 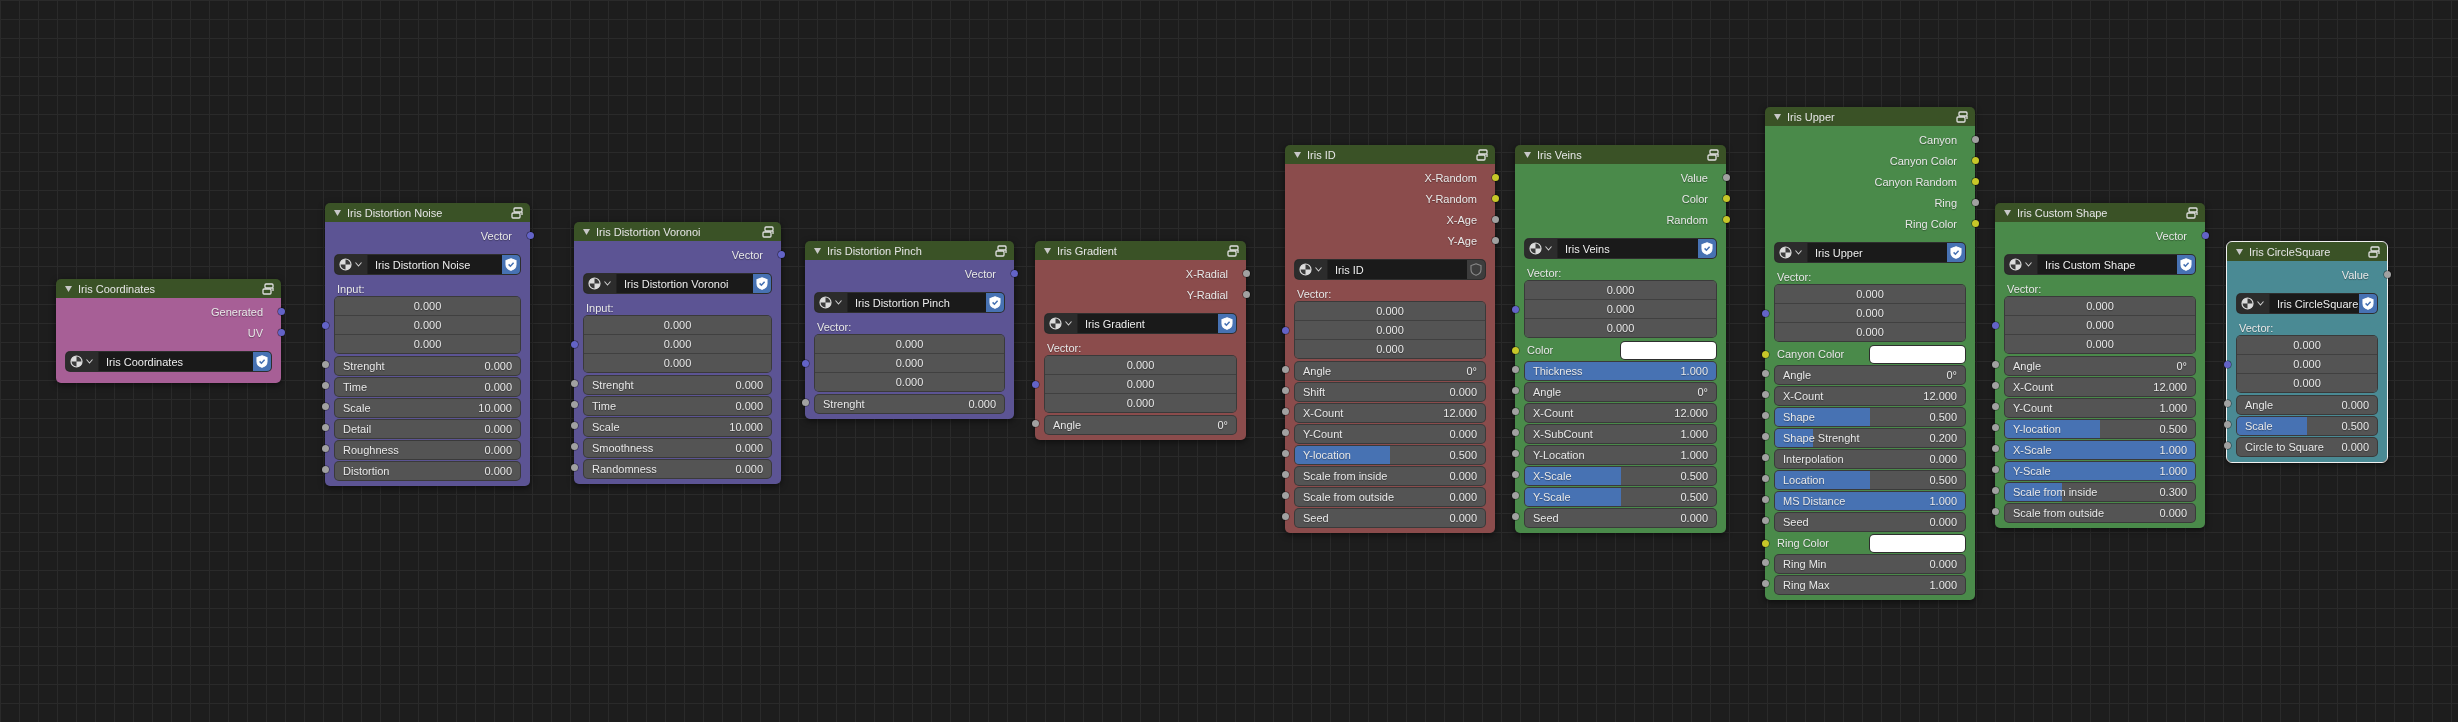 I want to click on number-field: Roughness 0.000, so click(x=427, y=450).